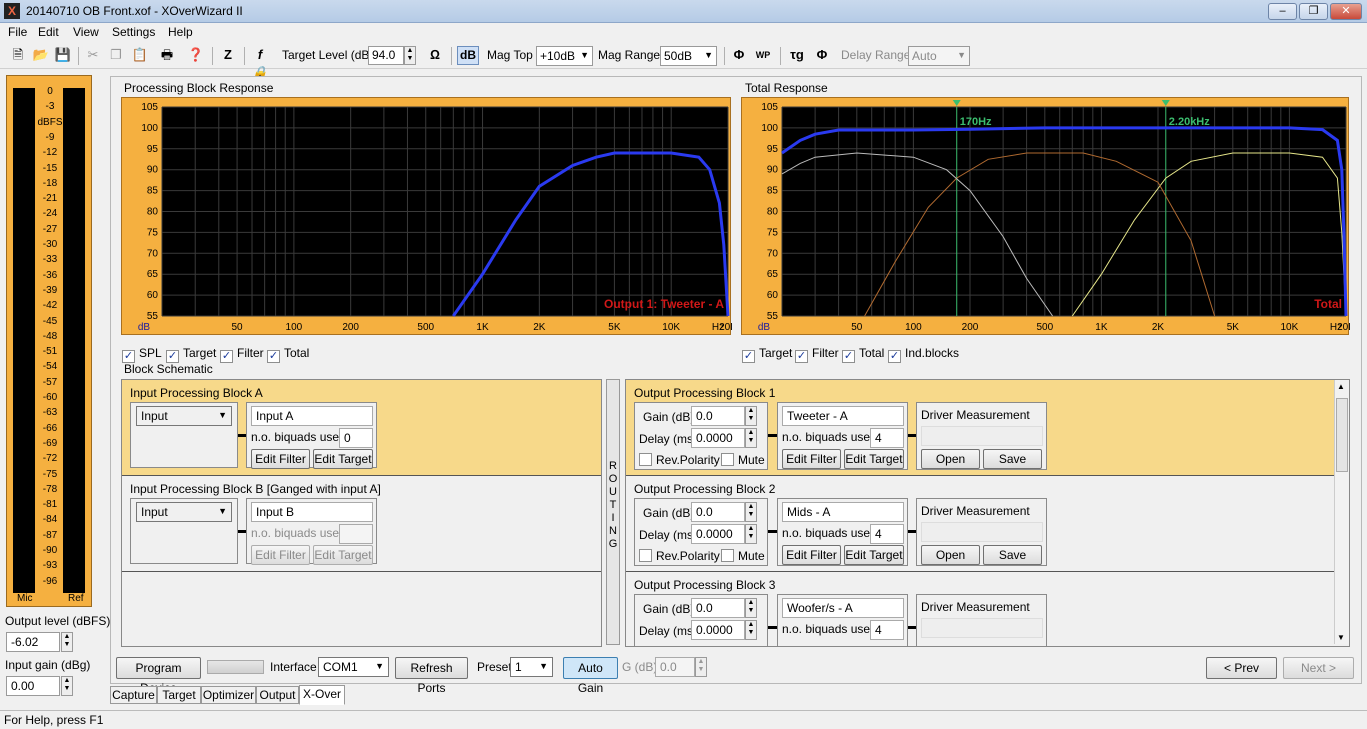 The height and width of the screenshot is (729, 1367). Describe the element at coordinates (564, 56) in the screenshot. I see `mag-top-select: +10dB ▼` at that location.